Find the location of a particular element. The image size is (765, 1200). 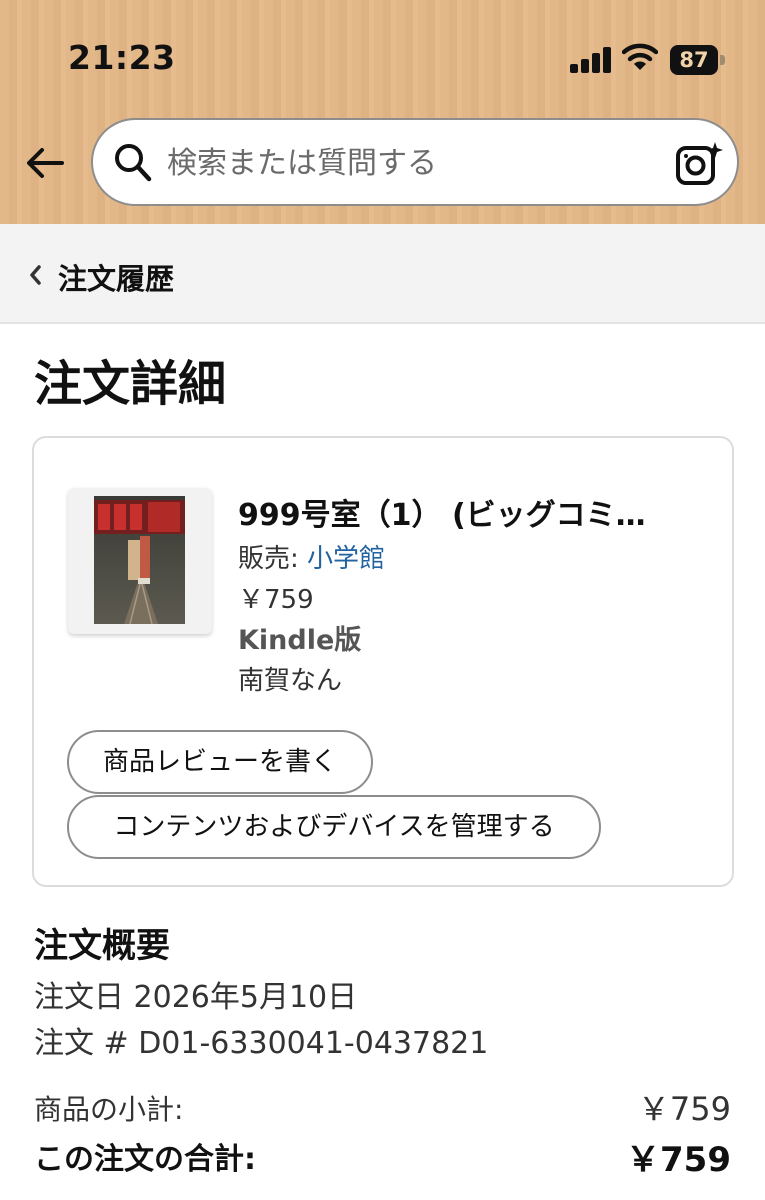

search-bar is located at coordinates (415, 162).